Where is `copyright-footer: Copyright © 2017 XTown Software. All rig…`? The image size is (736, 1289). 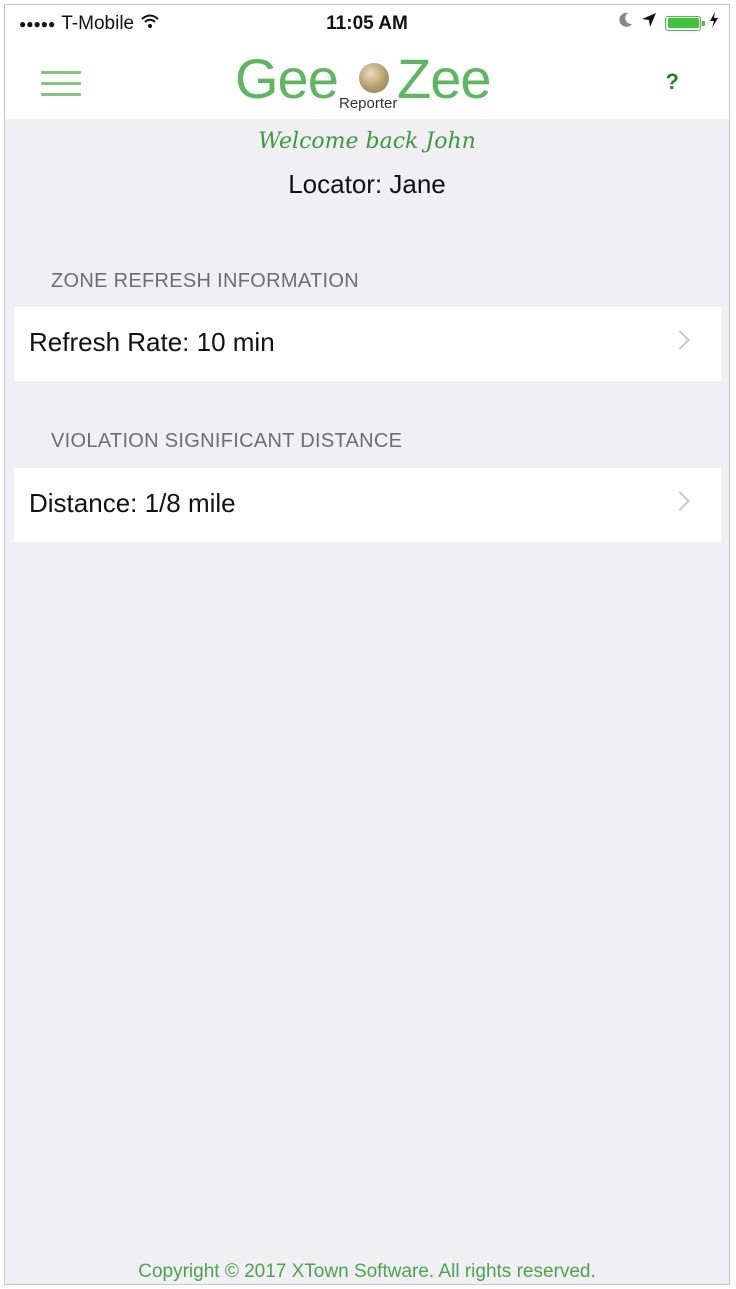
copyright-footer: Copyright © 2017 XTown Software. All rig… is located at coordinates (367, 1271).